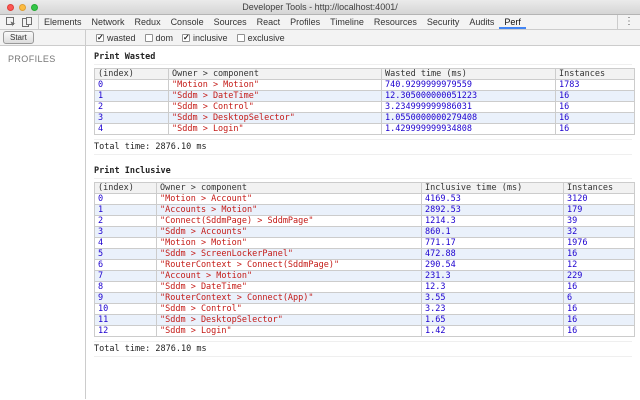 The image size is (640, 400). What do you see at coordinates (43, 37) in the screenshot?
I see `toolbar-left: Start` at bounding box center [43, 37].